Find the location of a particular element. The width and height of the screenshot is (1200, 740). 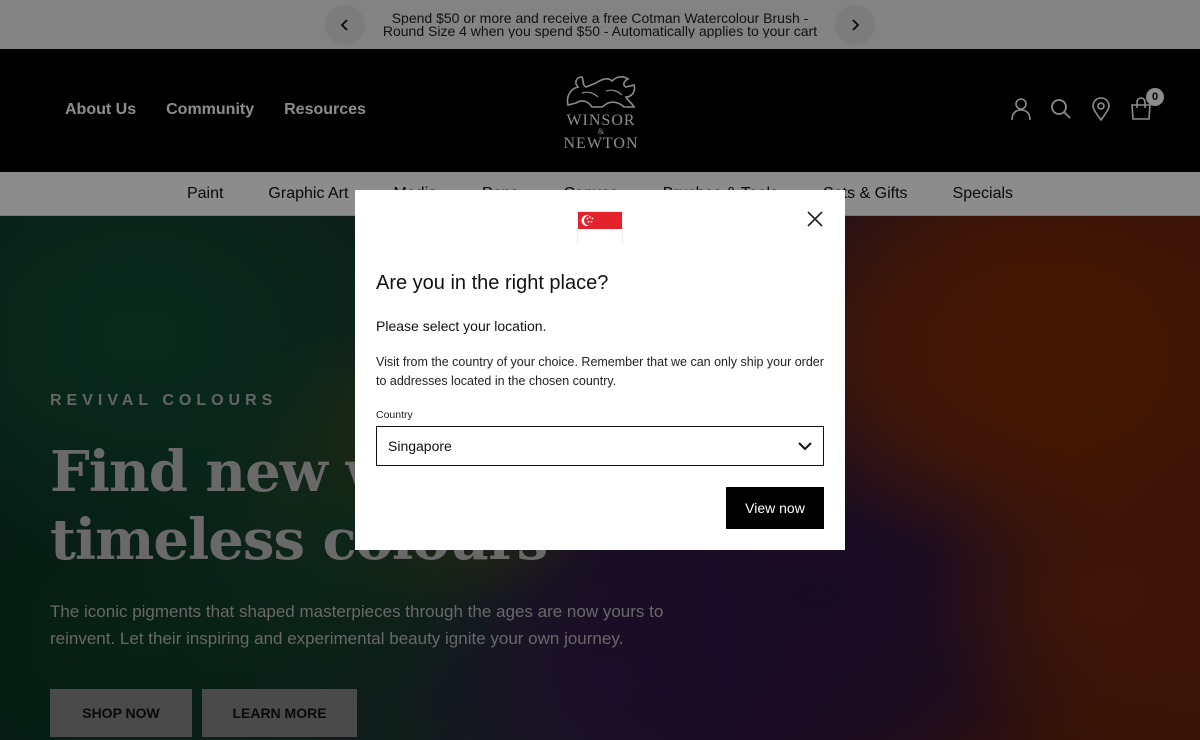

brand-logo: WINSOR & NEWTON is located at coordinates (601, 112).